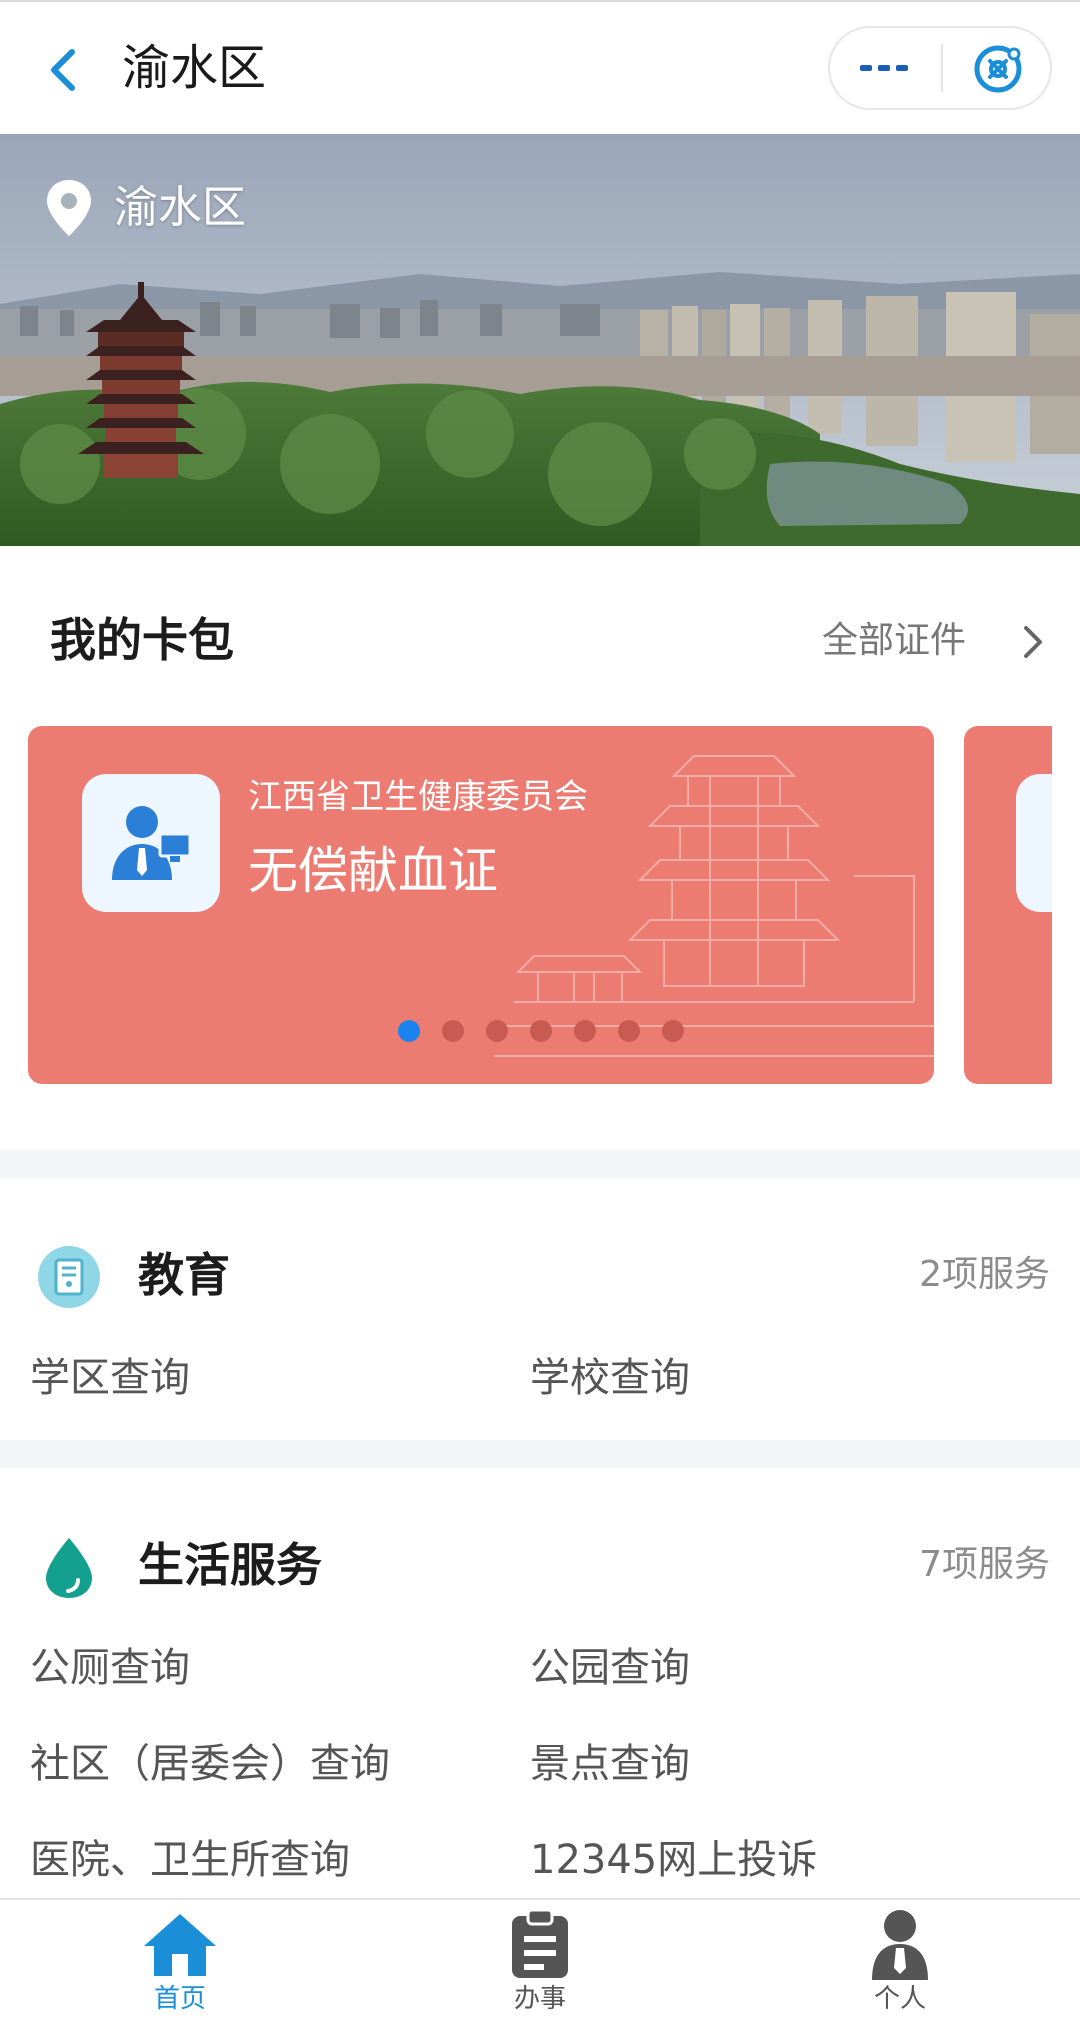 This screenshot has width=1080, height=2042. What do you see at coordinates (63, 70) in the screenshot?
I see `chevron-left-icon` at bounding box center [63, 70].